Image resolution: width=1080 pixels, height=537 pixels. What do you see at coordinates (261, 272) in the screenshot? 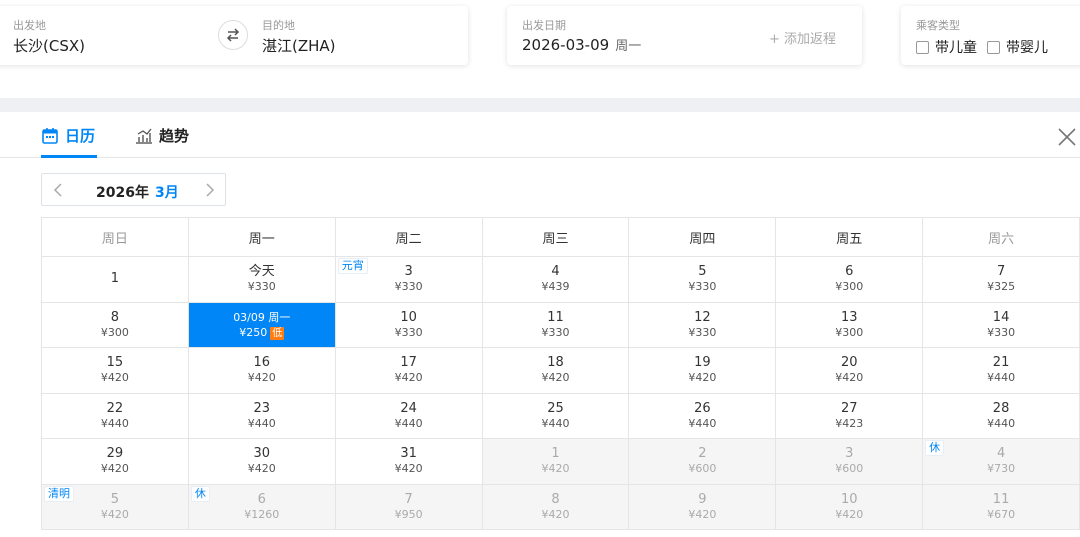
I see `day-number: 今天` at bounding box center [261, 272].